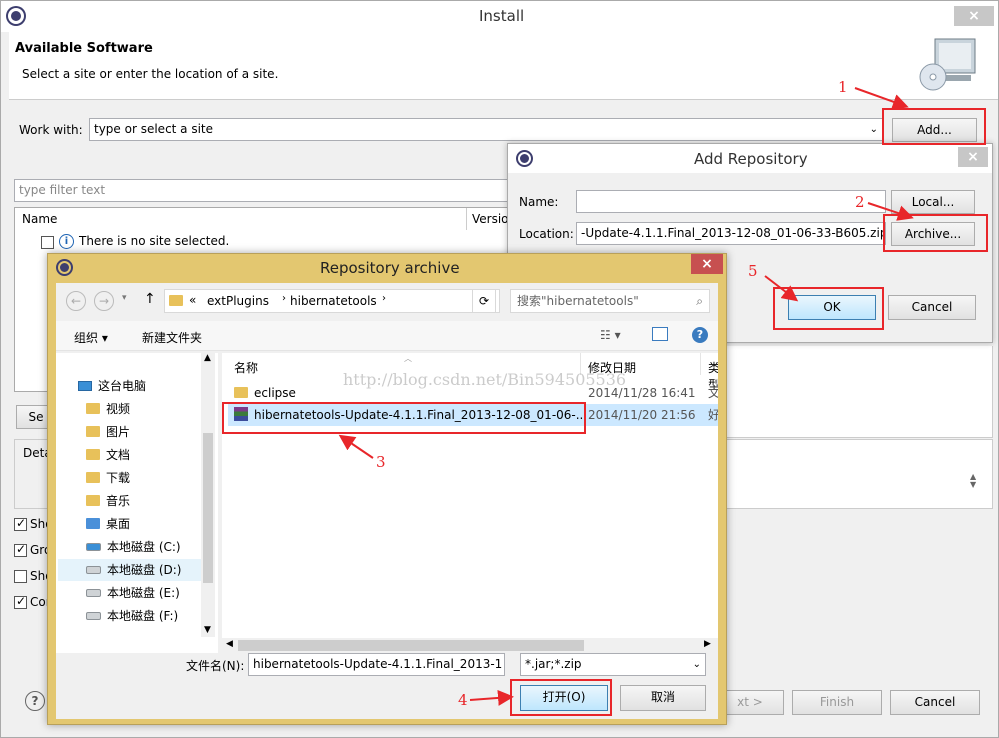 The image size is (999, 738). I want to click on annotation-1: 1, so click(843, 87).